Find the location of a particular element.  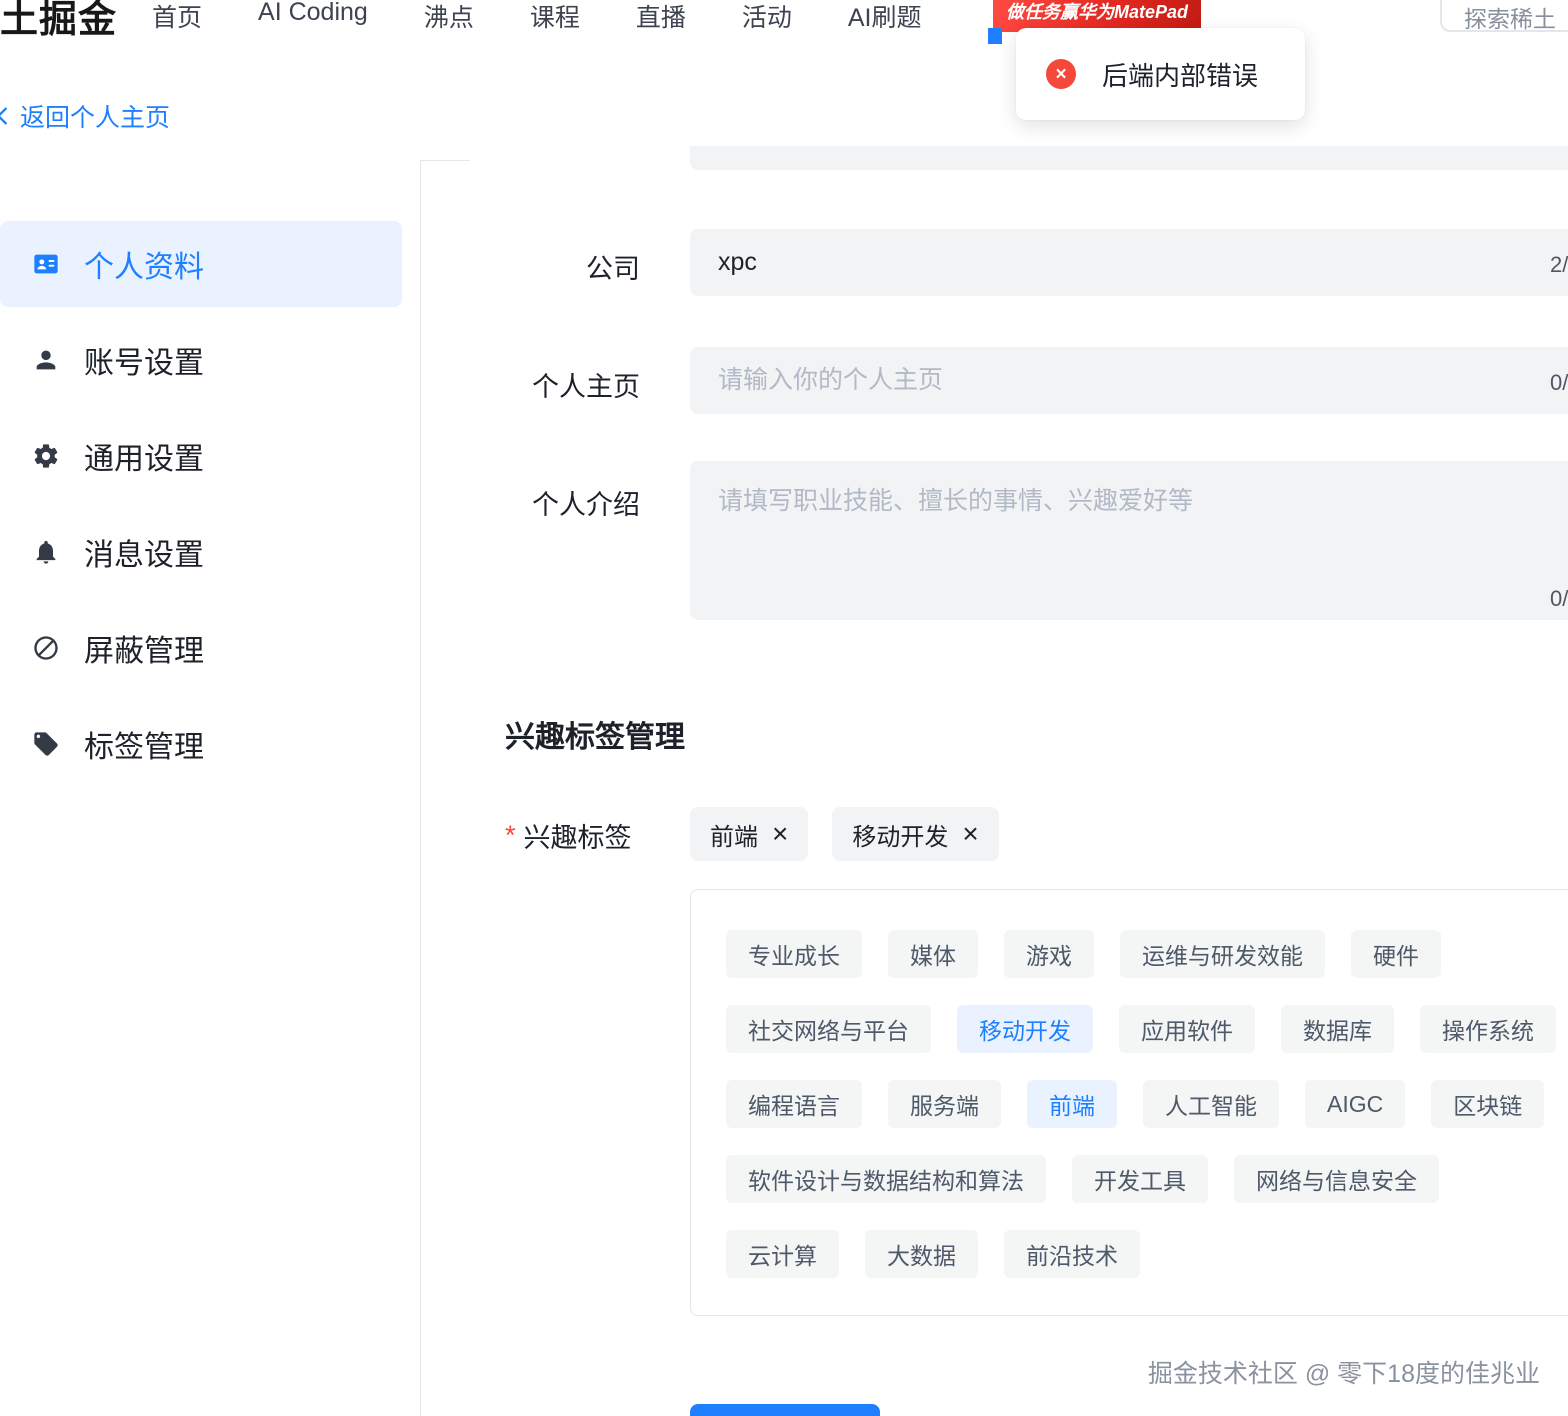

user-icon is located at coordinates (46, 360).